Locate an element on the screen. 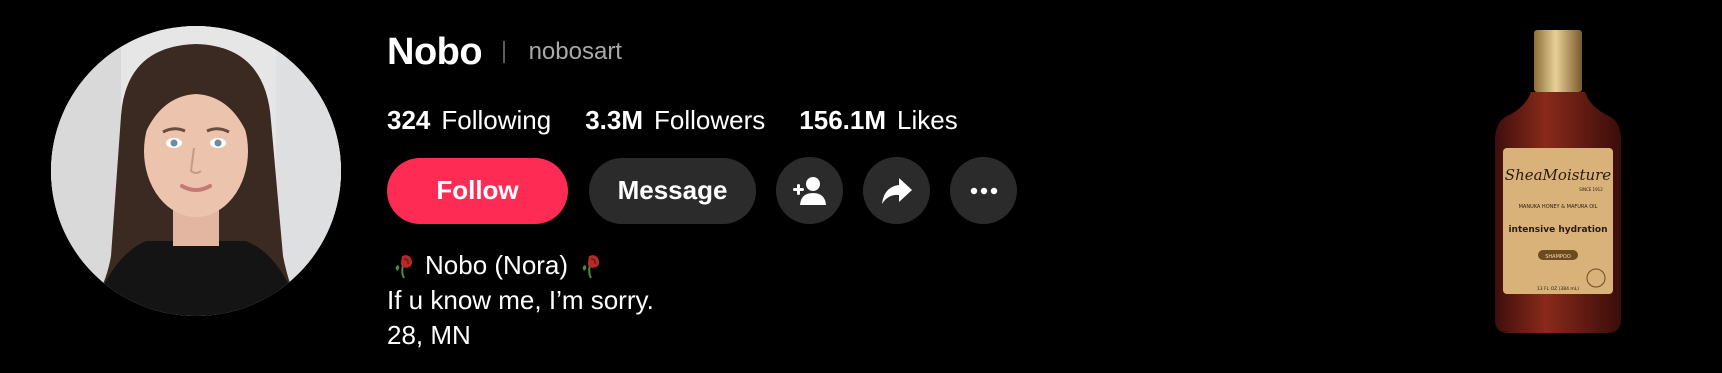  bio-line: If u know me, I’m sorry. is located at coordinates (520, 300).